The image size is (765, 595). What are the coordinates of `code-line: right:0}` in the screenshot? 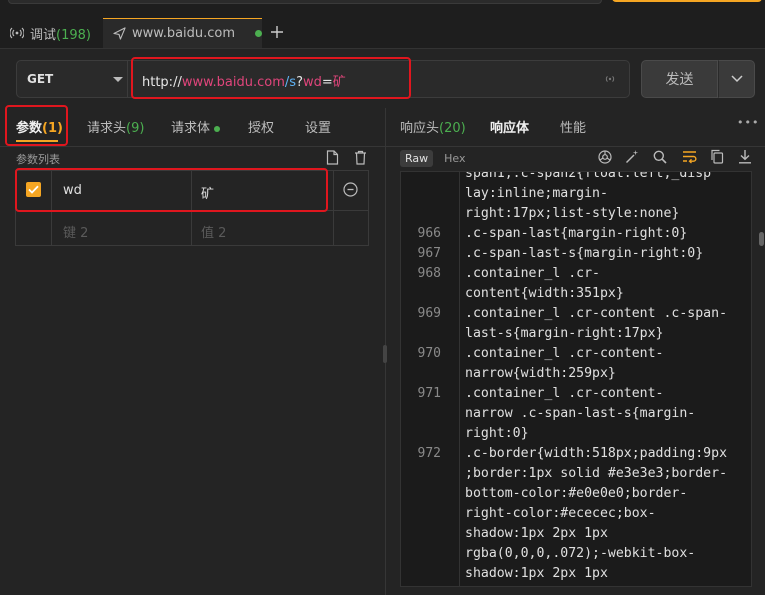 It's located at (576, 434).